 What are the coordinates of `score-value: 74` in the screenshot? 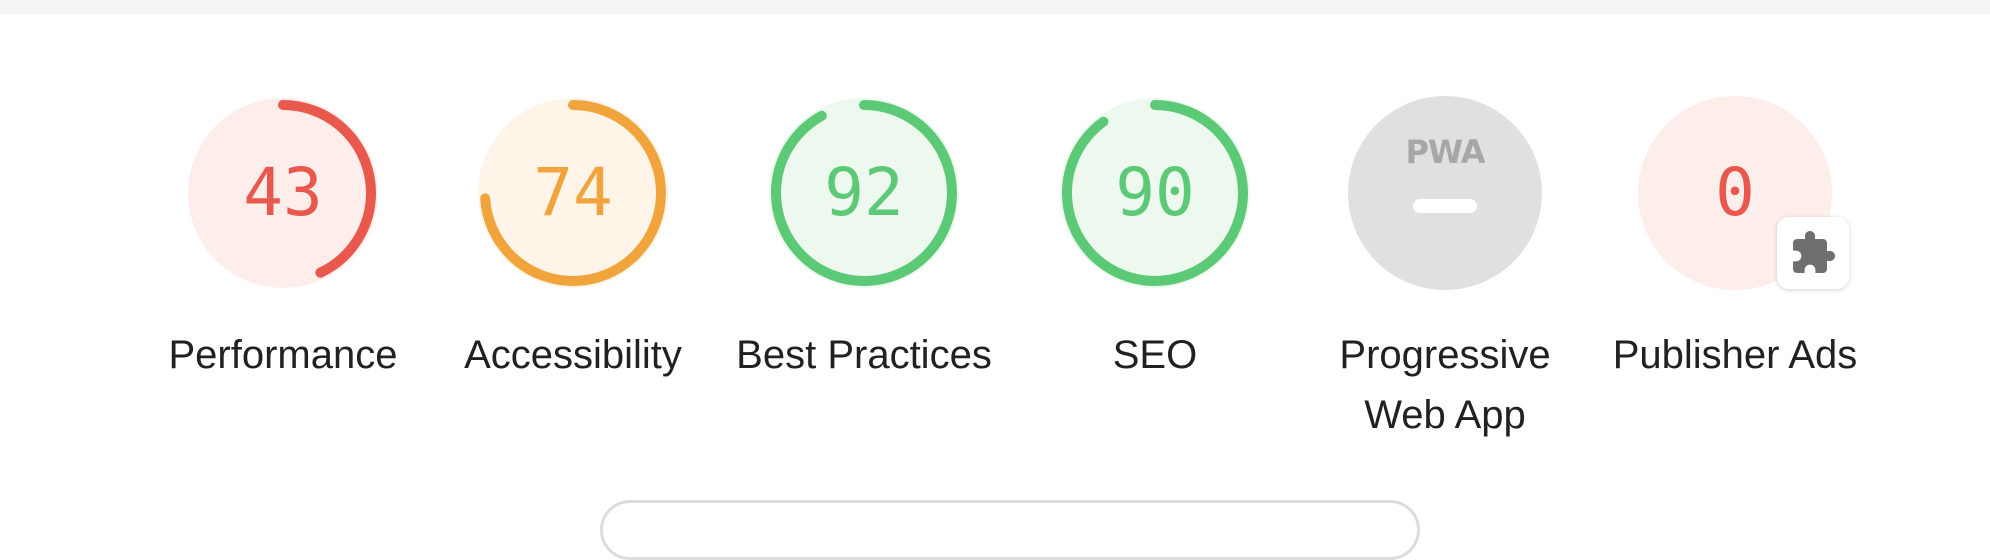 It's located at (573, 192).